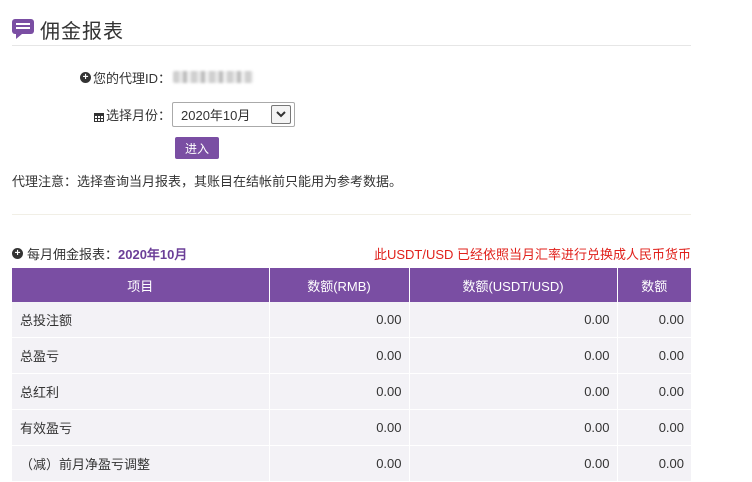 This screenshot has height=482, width=752. Describe the element at coordinates (153, 254) in the screenshot. I see `report-month: 2020年10月` at that location.